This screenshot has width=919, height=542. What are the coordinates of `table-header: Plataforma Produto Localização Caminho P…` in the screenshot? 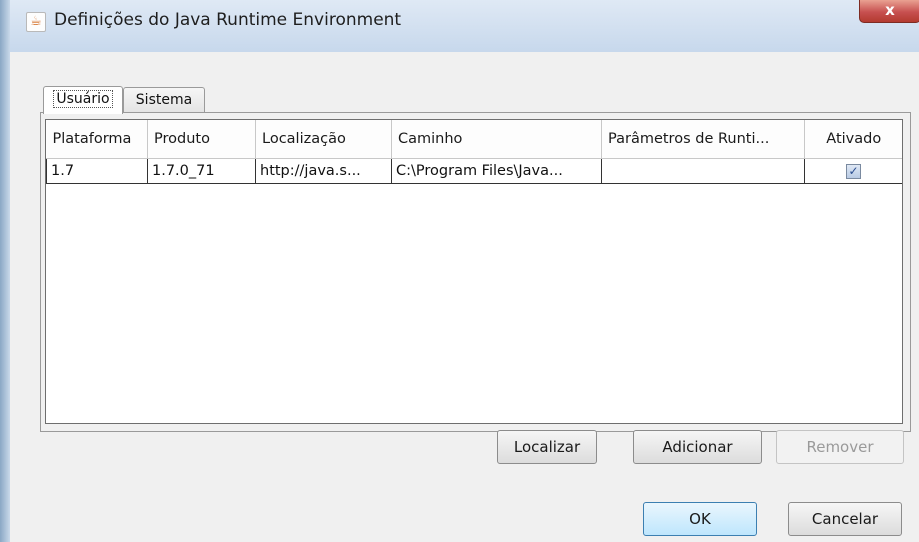 It's located at (474, 139).